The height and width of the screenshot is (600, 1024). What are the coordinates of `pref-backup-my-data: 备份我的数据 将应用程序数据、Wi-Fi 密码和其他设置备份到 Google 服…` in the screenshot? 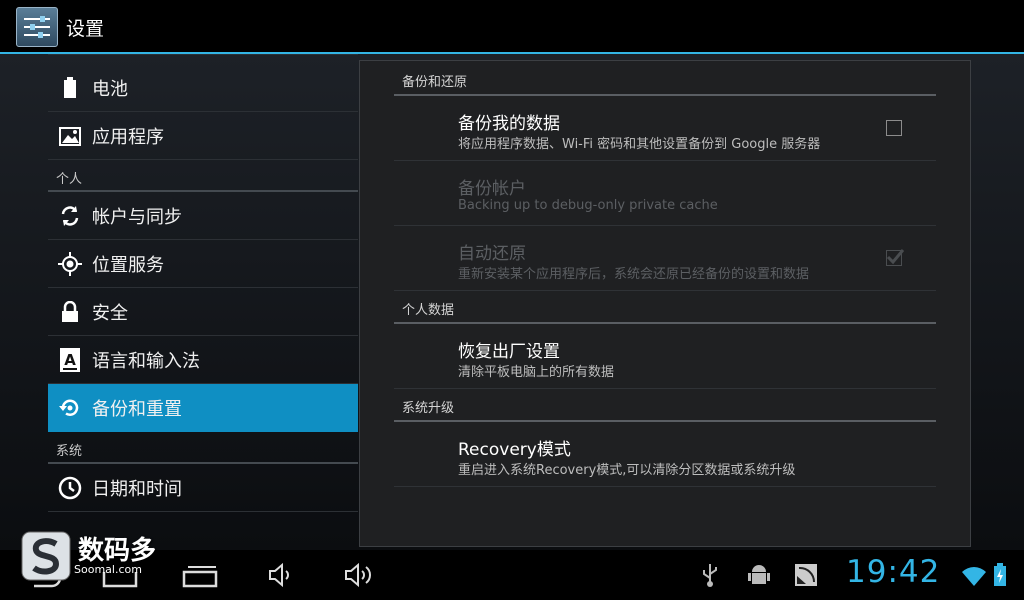 It's located at (665, 129).